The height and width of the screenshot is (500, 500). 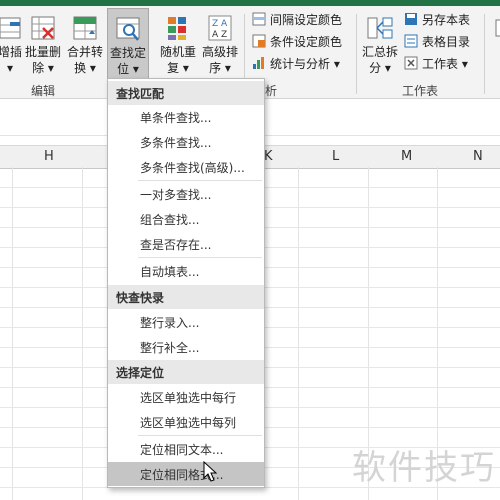 I want to click on find-locate-label-2: 位 ▾, so click(x=128, y=69).